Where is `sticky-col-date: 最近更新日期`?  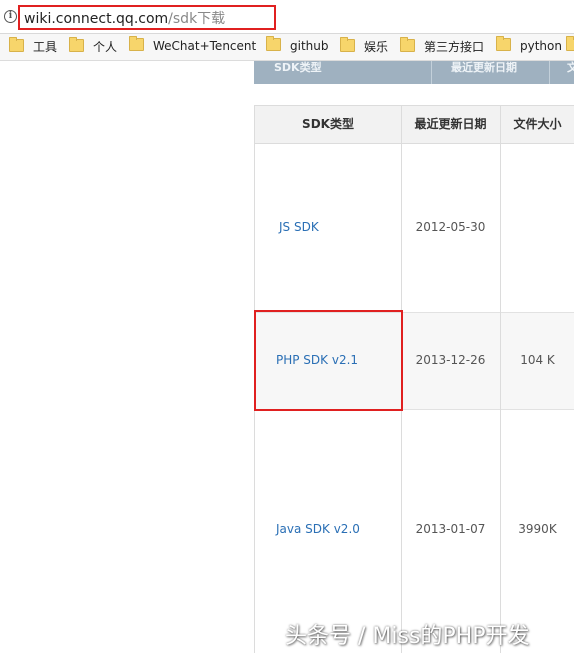 sticky-col-date: 最近更新日期 is located at coordinates (484, 67).